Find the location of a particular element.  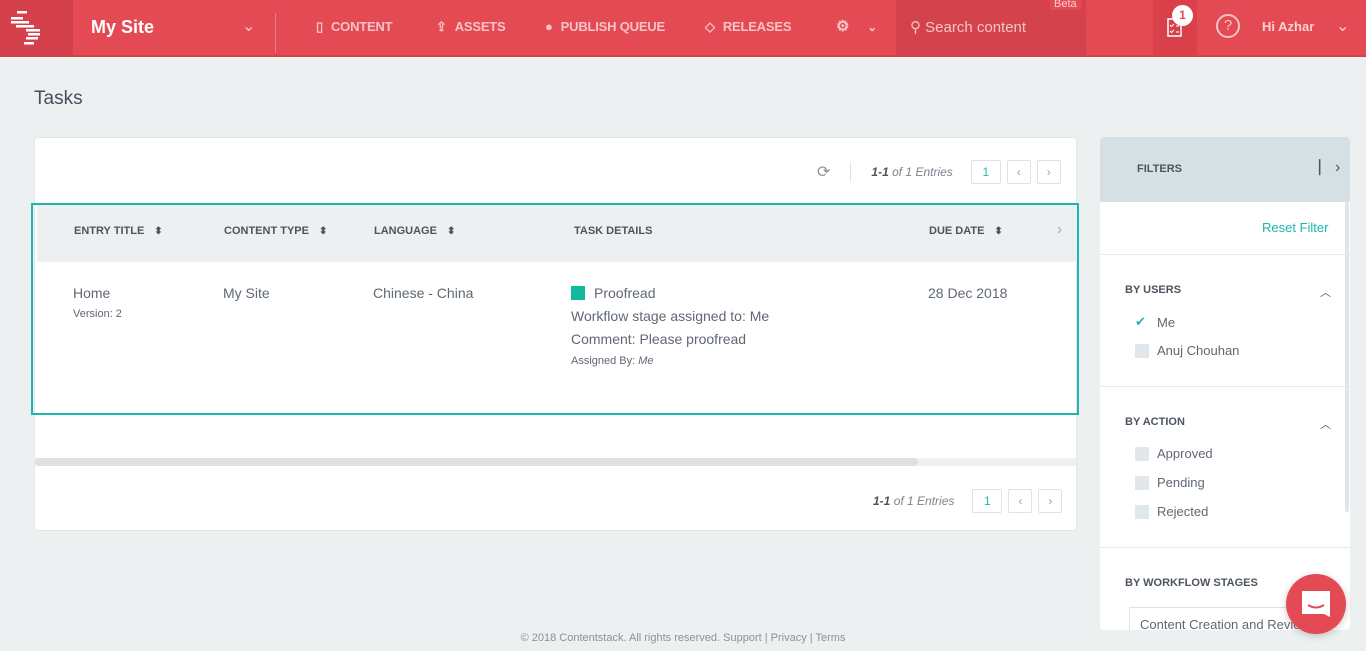

column-due-date: DUE DATE ⬍ is located at coordinates (966, 231).